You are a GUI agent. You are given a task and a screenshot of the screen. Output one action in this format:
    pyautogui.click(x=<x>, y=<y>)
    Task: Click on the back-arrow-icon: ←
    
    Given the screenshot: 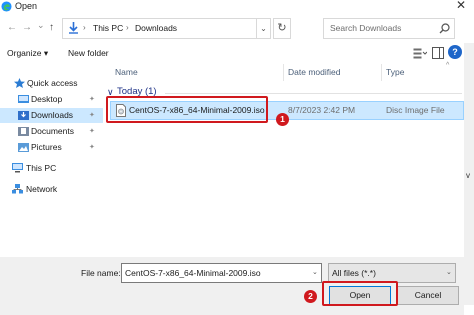 What is the action you would take?
    pyautogui.click(x=12, y=28)
    